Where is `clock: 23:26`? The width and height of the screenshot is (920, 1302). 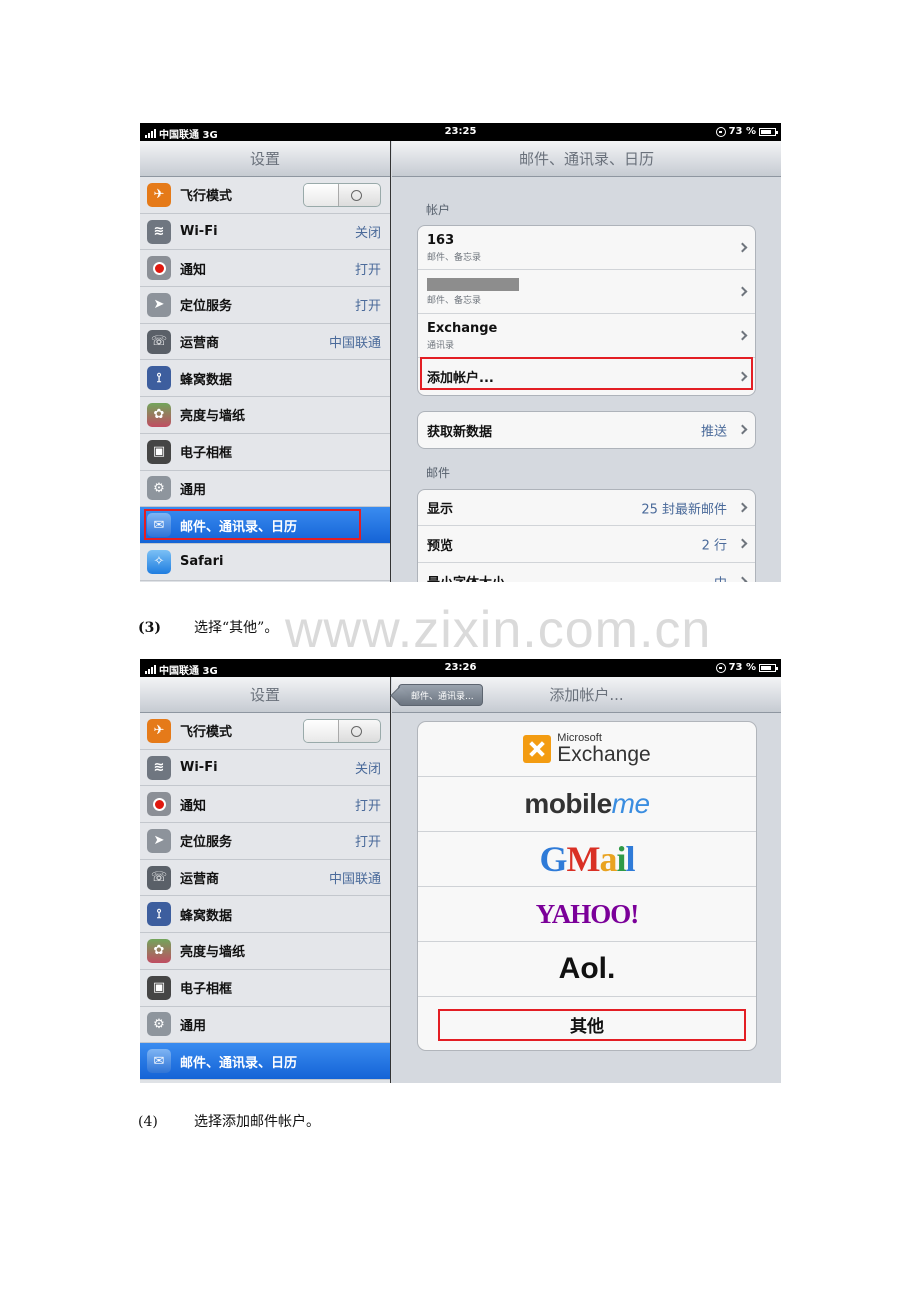
clock: 23:26 is located at coordinates (460, 667).